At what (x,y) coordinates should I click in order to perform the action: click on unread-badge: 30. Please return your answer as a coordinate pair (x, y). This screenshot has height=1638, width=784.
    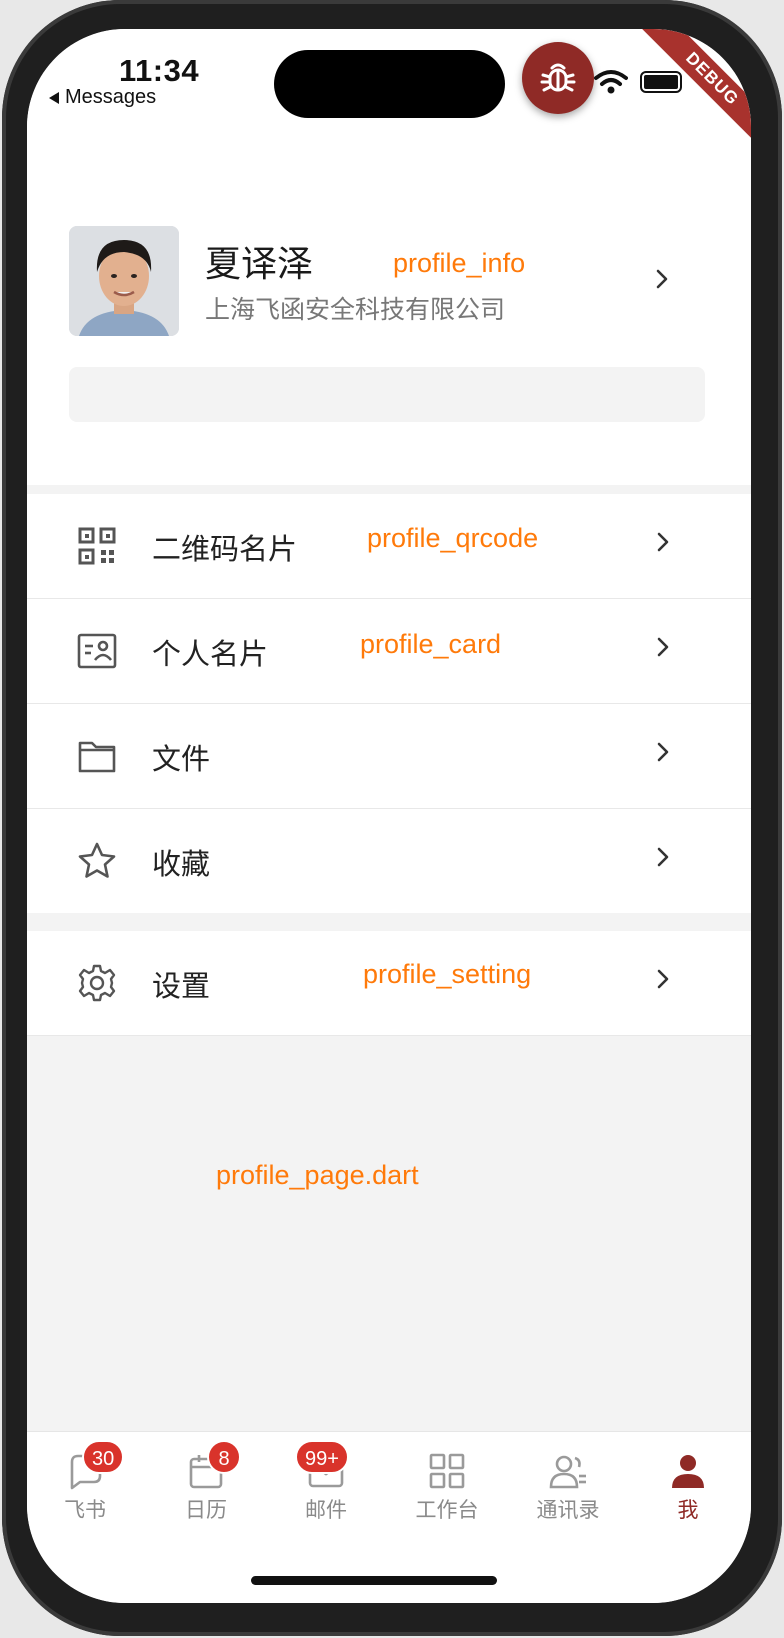
    Looking at the image, I should click on (103, 1457).